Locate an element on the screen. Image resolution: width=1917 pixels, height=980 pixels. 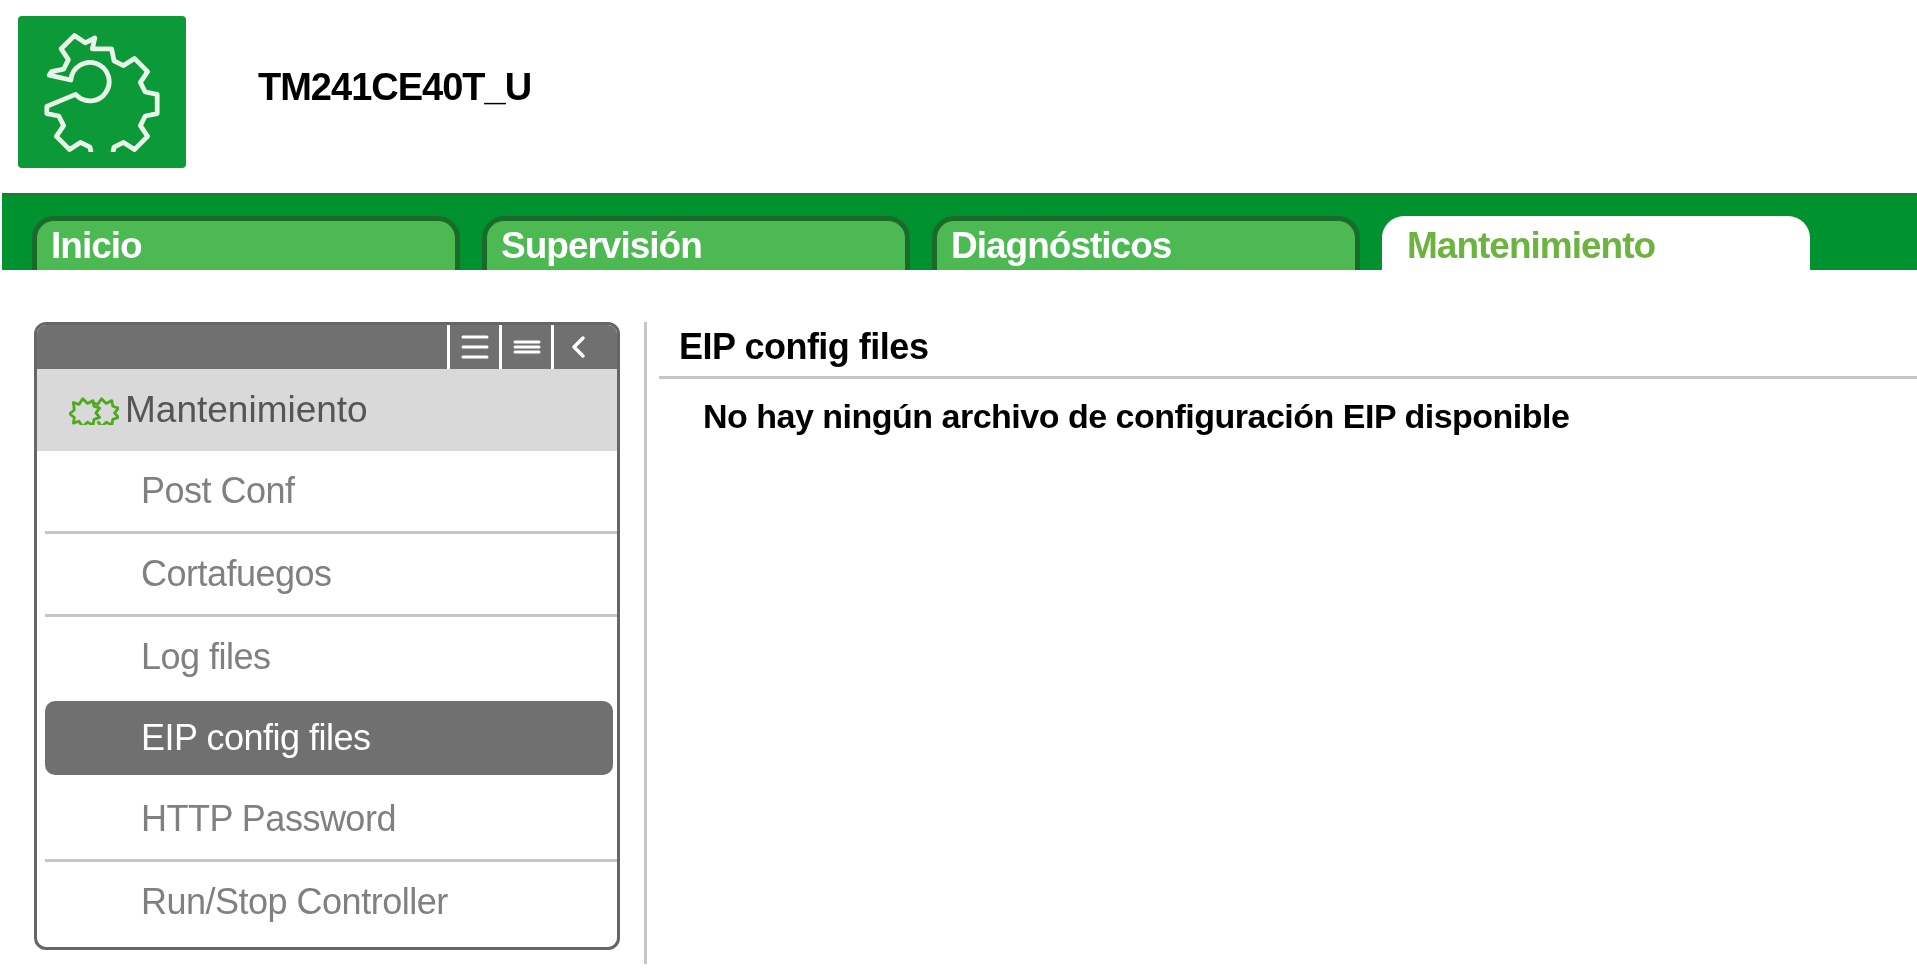
sidebar-item: HTTP Password is located at coordinates (331, 819).